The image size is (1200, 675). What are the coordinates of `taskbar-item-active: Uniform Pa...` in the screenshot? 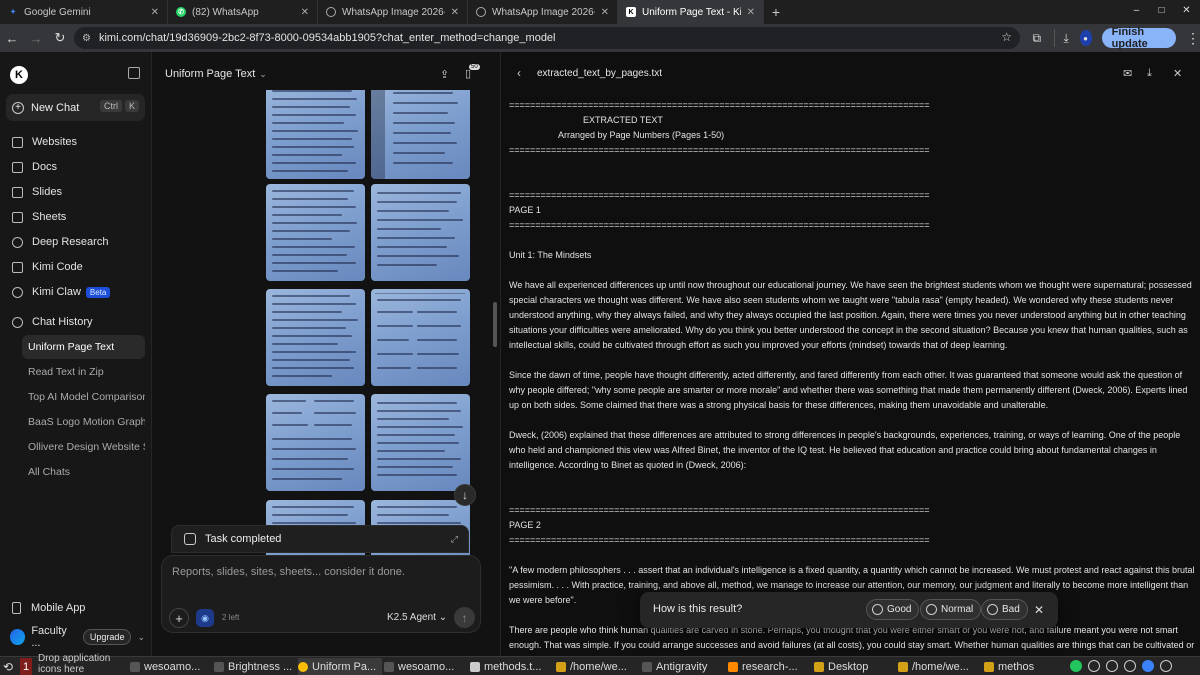 It's located at (340, 666).